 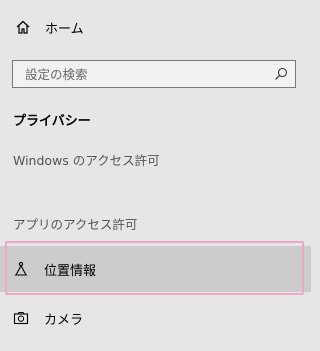 I want to click on search-icon, so click(x=281, y=74).